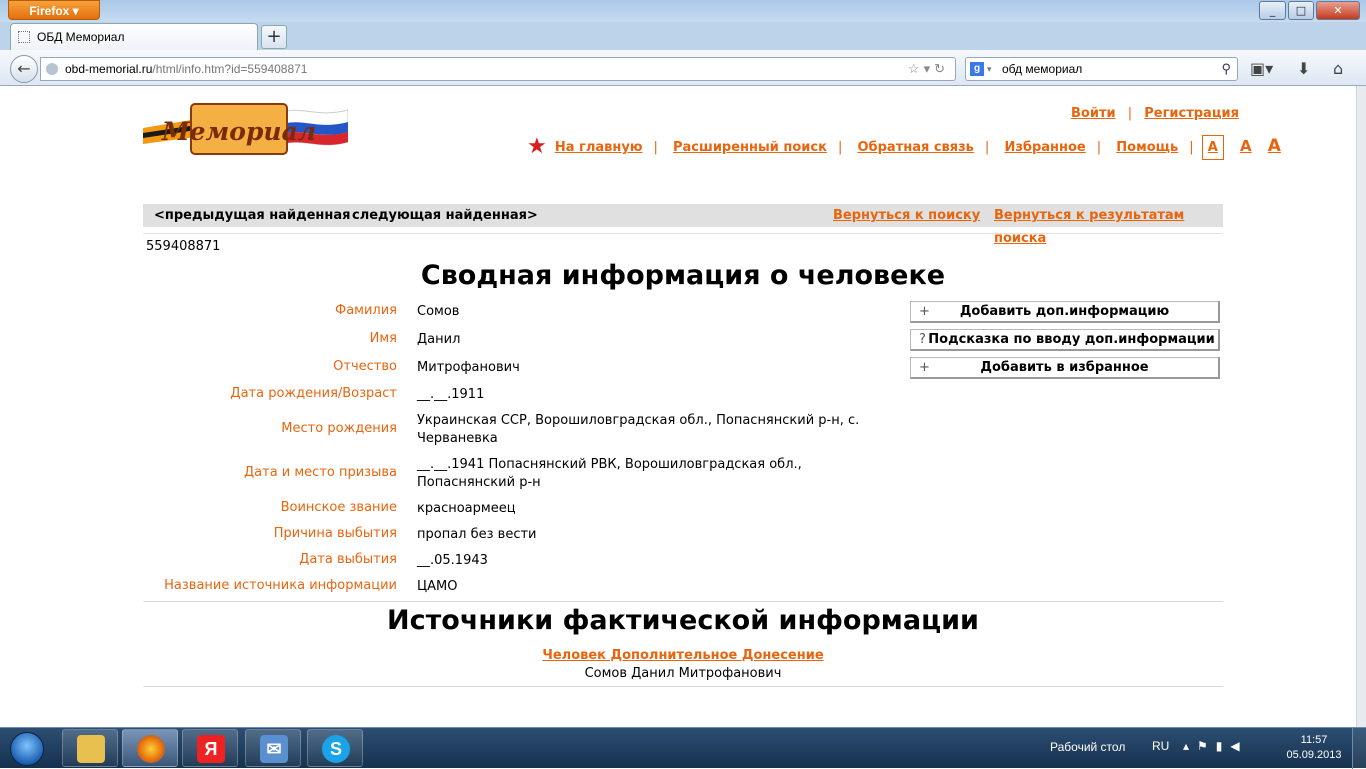 The width and height of the screenshot is (1366, 769). I want to click on yandex-icon: Я, so click(211, 749).